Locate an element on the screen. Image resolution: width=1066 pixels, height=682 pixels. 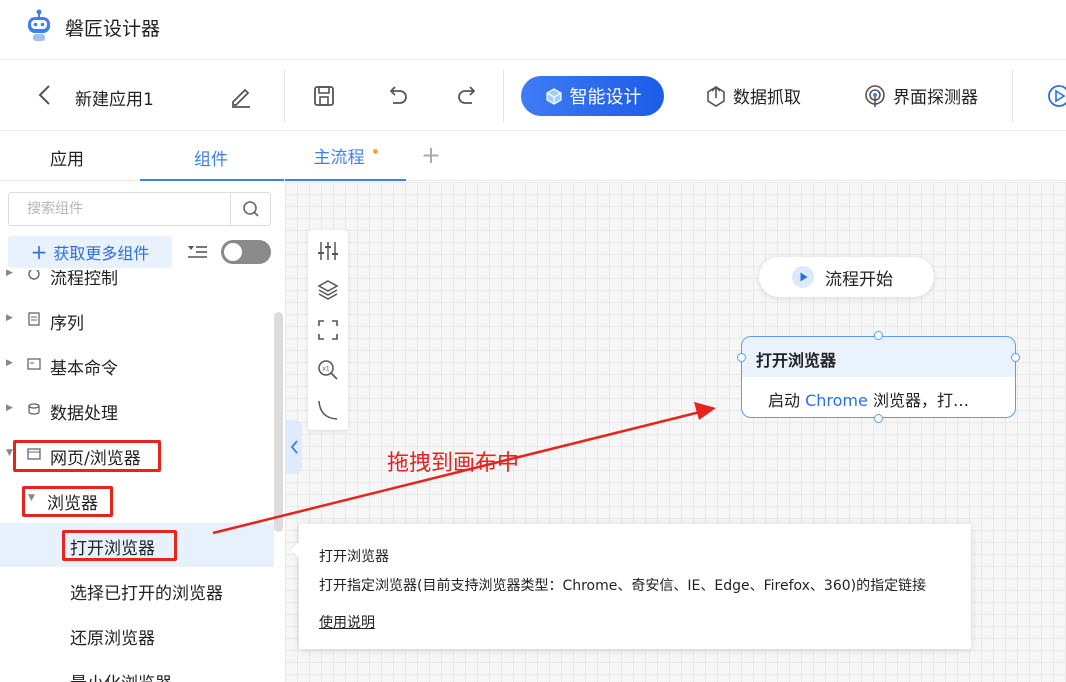
save-icon is located at coordinates (324, 96).